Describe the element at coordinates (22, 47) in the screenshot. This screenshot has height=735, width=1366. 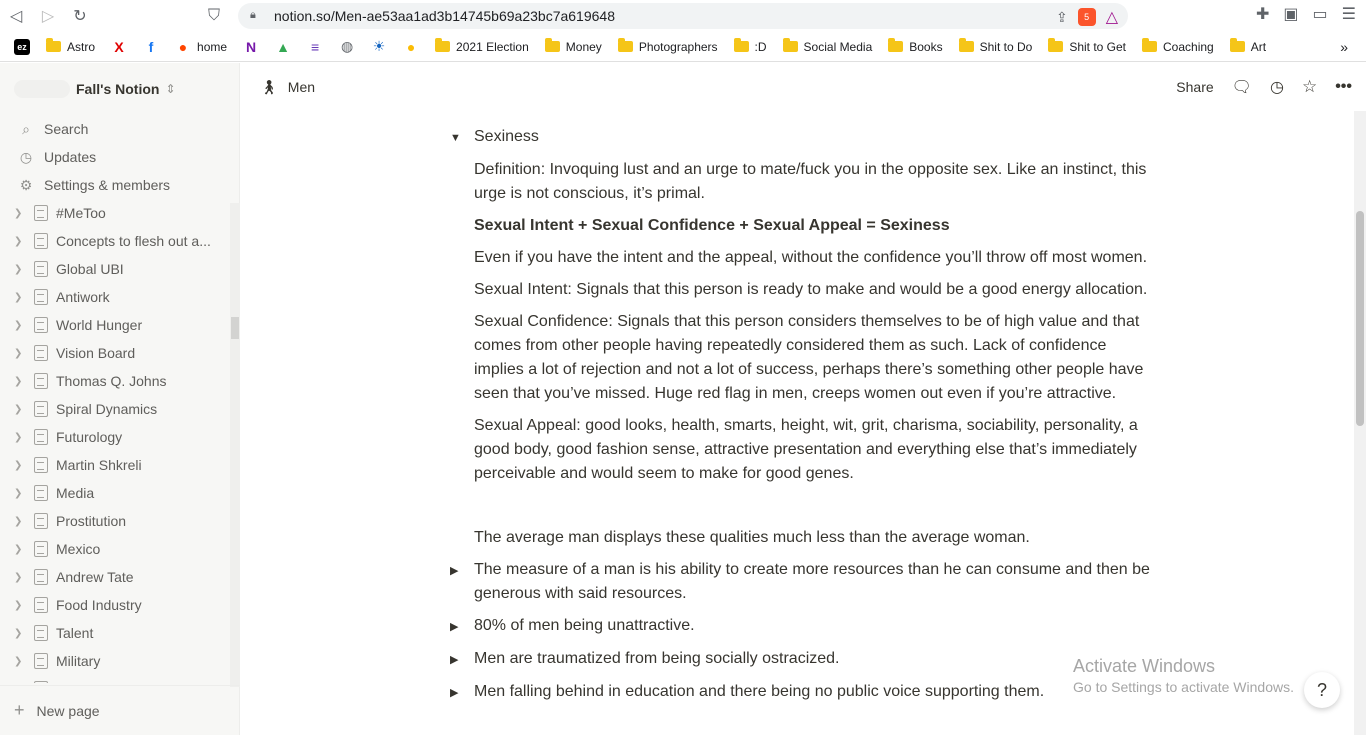
I see `bookmark-item: ez` at that location.